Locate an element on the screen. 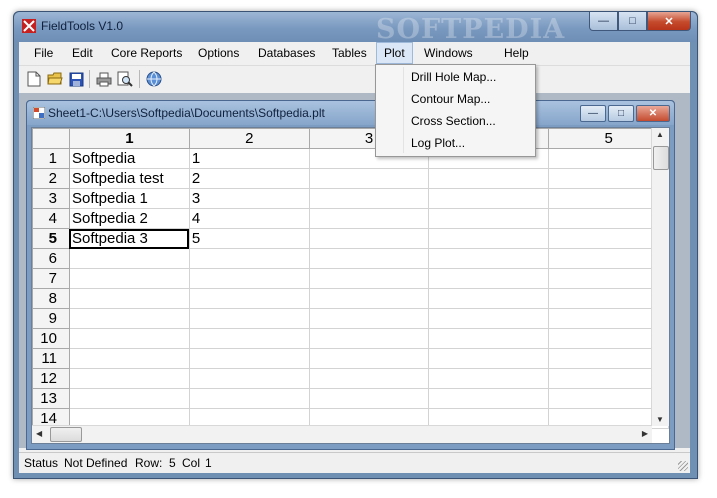 This screenshot has height=498, width=717. print-preview-button is located at coordinates (125, 79).